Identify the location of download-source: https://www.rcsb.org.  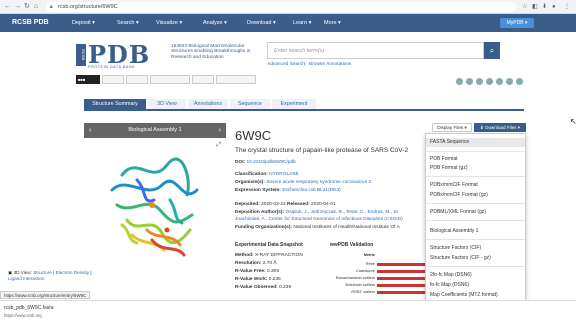
(23, 315).